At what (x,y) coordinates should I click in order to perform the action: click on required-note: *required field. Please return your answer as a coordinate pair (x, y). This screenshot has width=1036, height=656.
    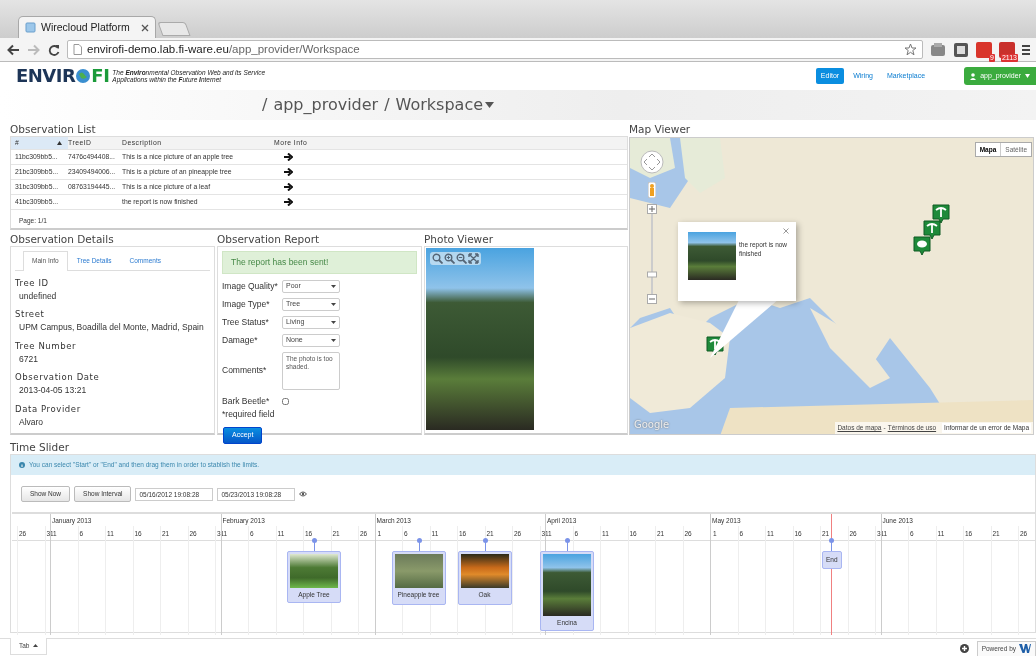
    Looking at the image, I should click on (248, 414).